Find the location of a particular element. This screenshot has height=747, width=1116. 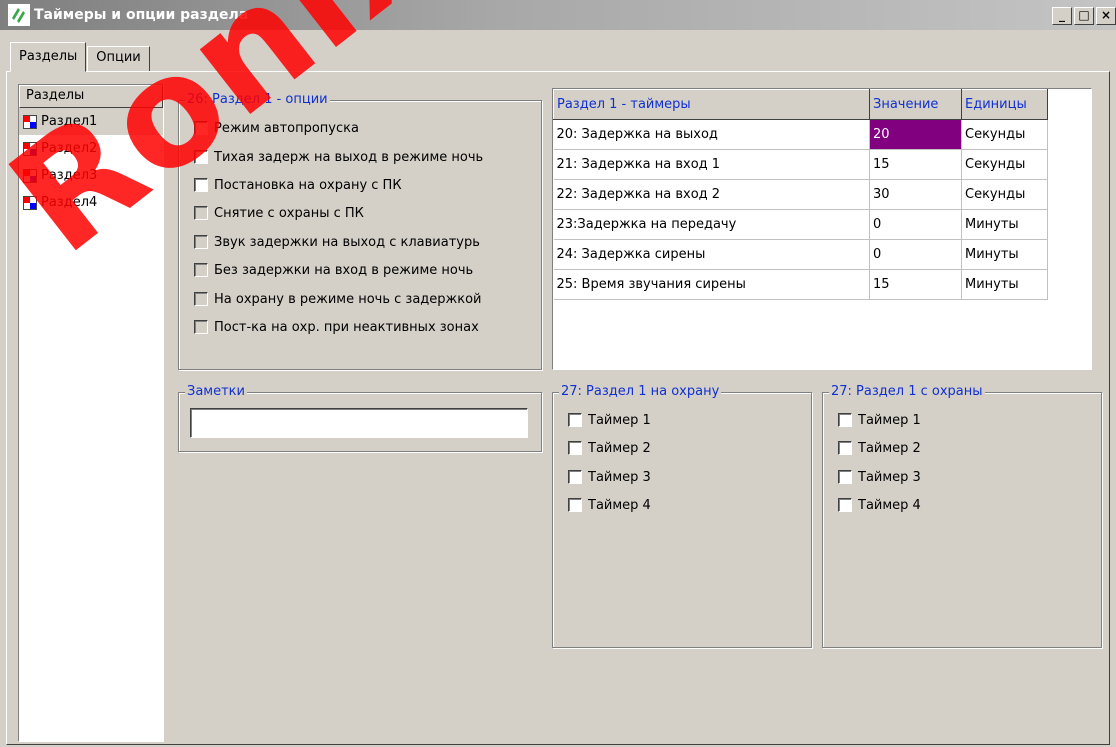

app-logo-icon is located at coordinates (19, 15).